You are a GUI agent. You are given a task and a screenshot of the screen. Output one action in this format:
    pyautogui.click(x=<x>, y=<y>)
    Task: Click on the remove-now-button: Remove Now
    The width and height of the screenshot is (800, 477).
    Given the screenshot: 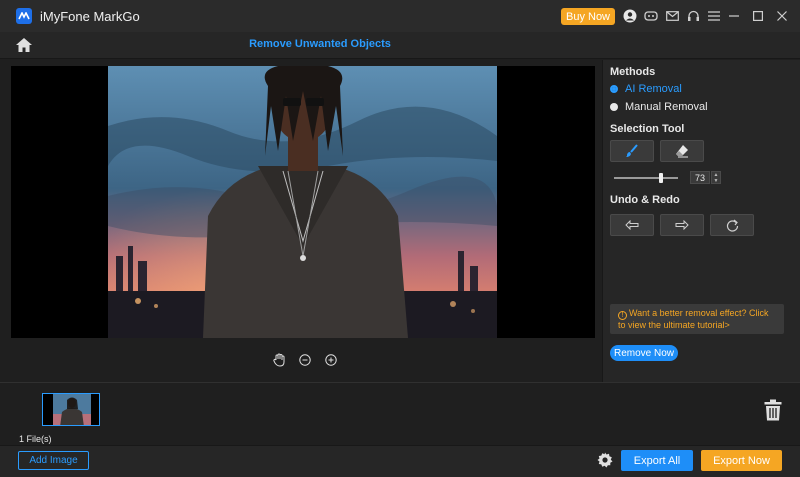 What is the action you would take?
    pyautogui.click(x=644, y=353)
    